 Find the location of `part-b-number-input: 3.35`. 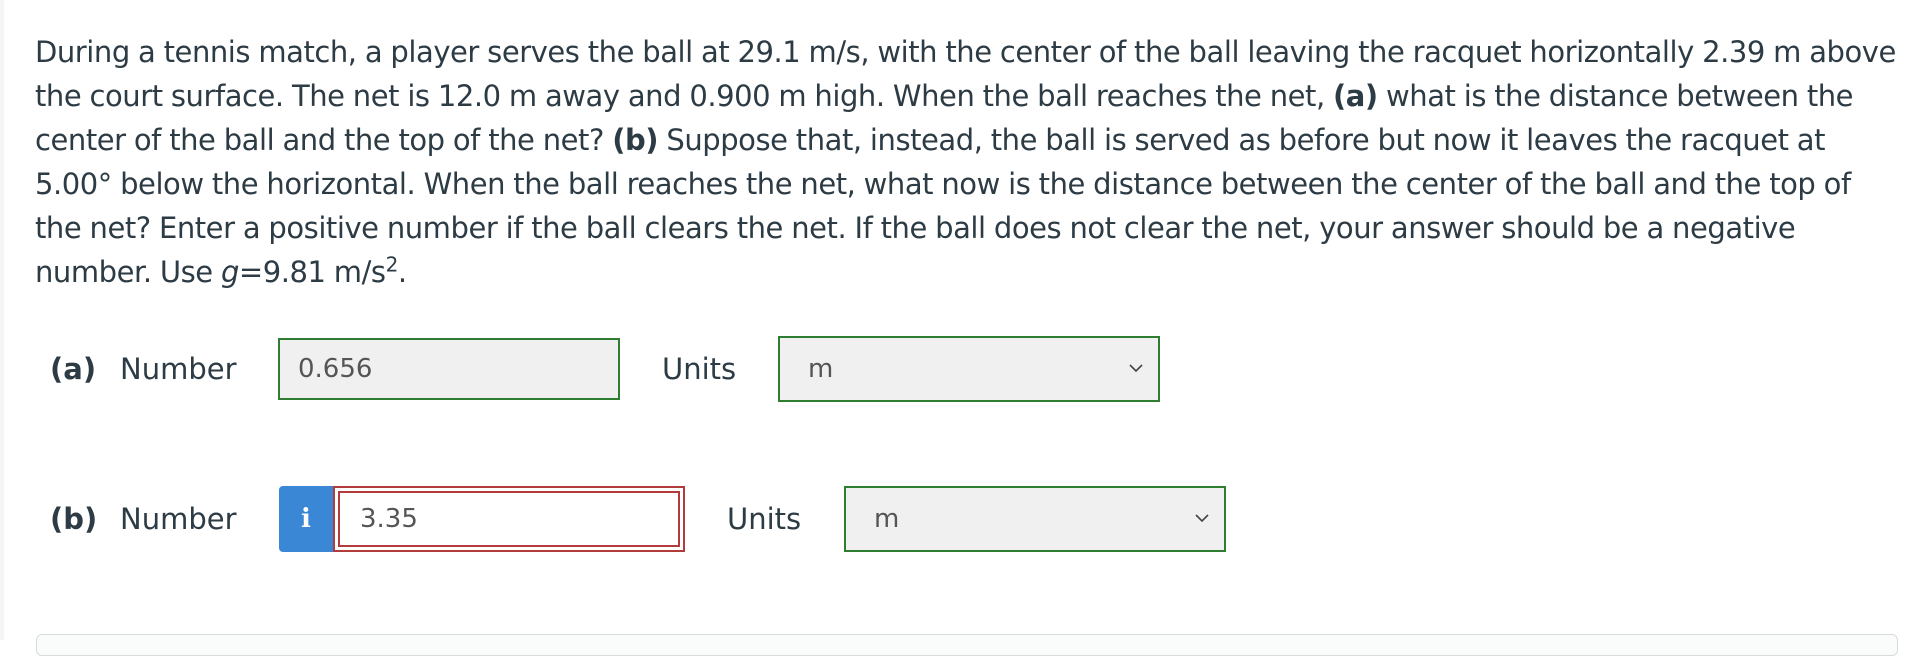

part-b-number-input: 3.35 is located at coordinates (509, 519).